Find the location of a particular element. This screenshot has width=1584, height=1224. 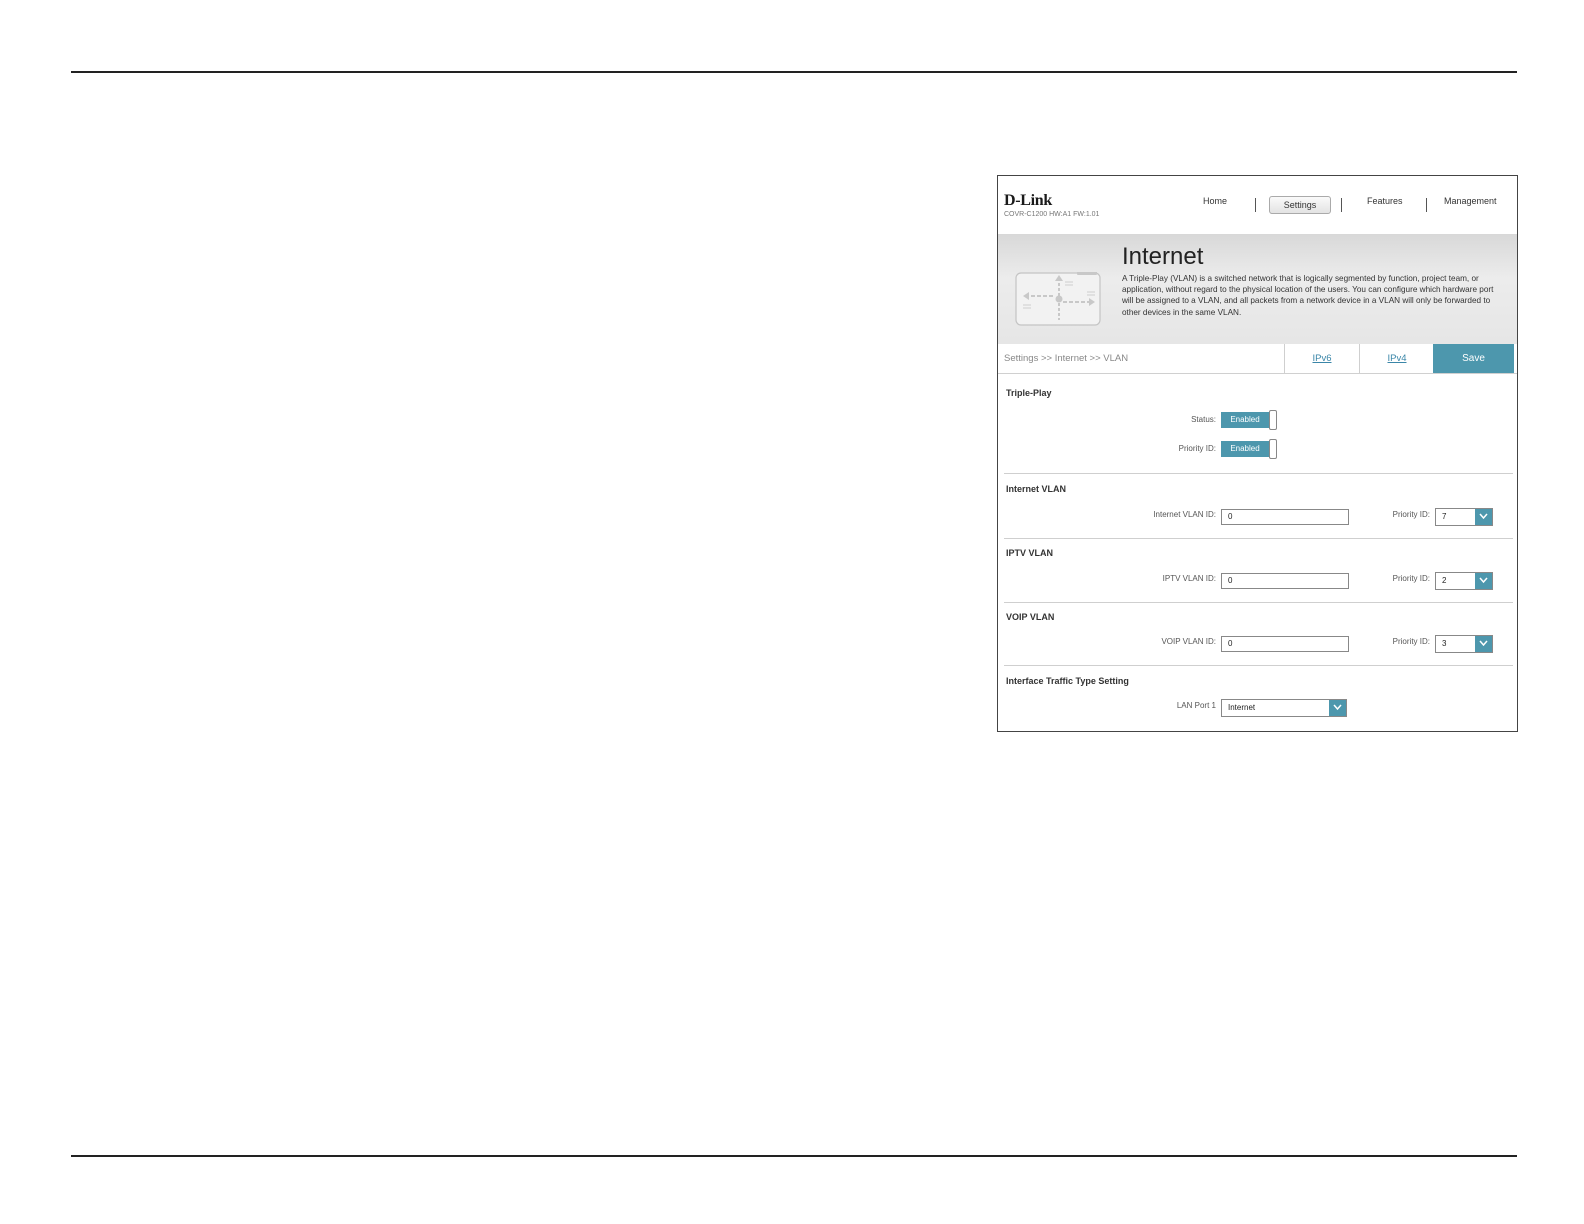

section-title-internet-vlan: Internet VLAN is located at coordinates (1036, 489).